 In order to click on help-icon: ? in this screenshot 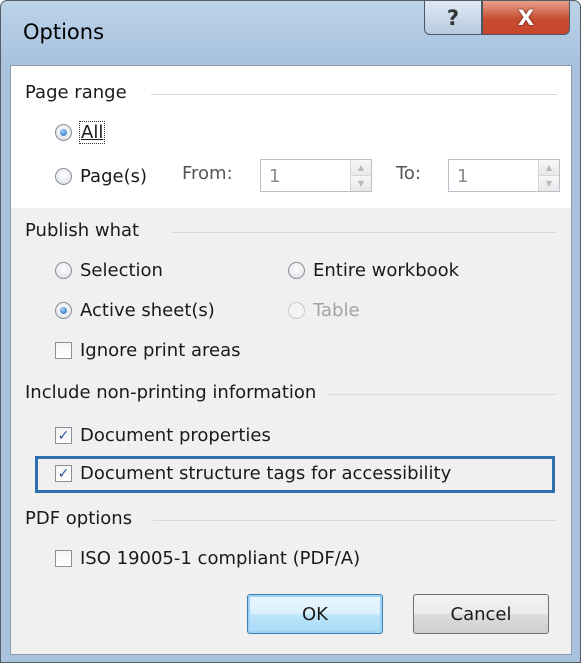, I will do `click(453, 17)`.